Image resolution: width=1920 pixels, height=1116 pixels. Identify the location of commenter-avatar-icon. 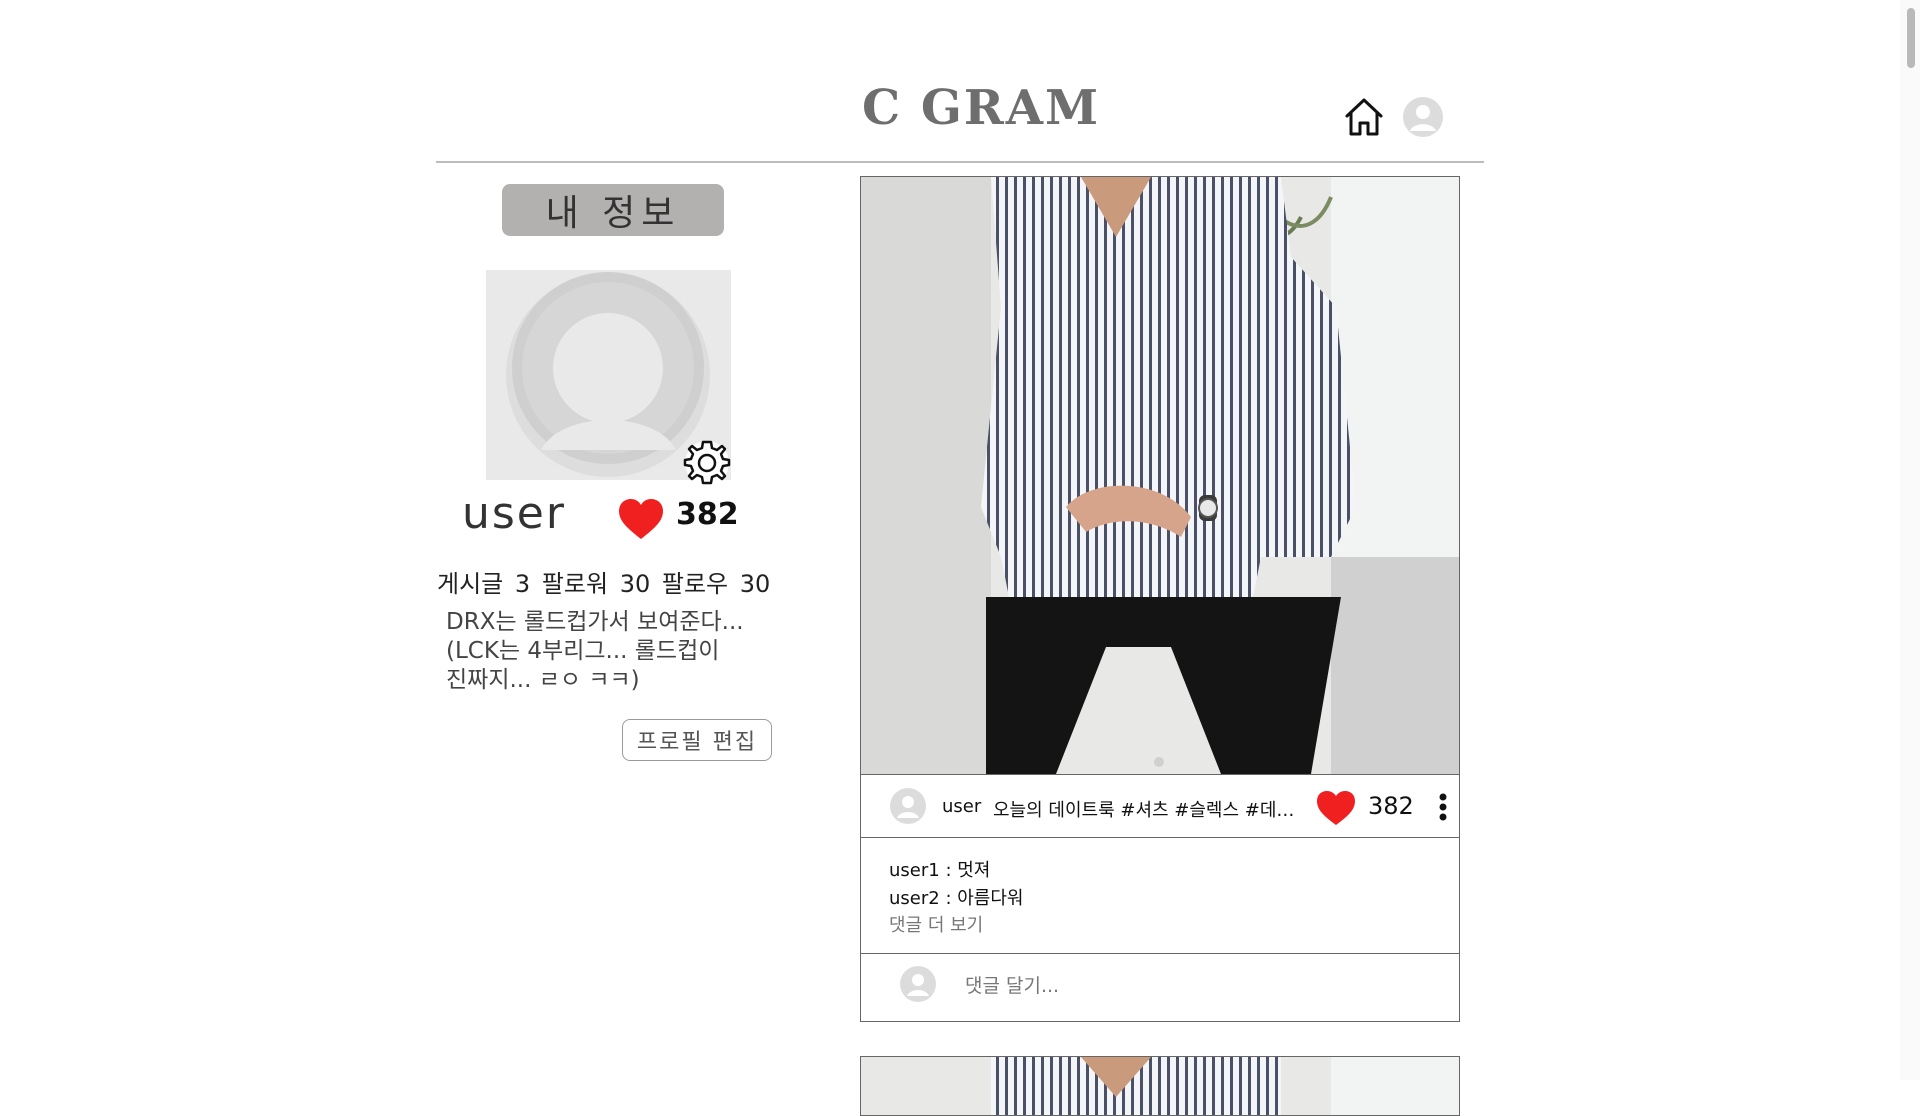
(918, 984).